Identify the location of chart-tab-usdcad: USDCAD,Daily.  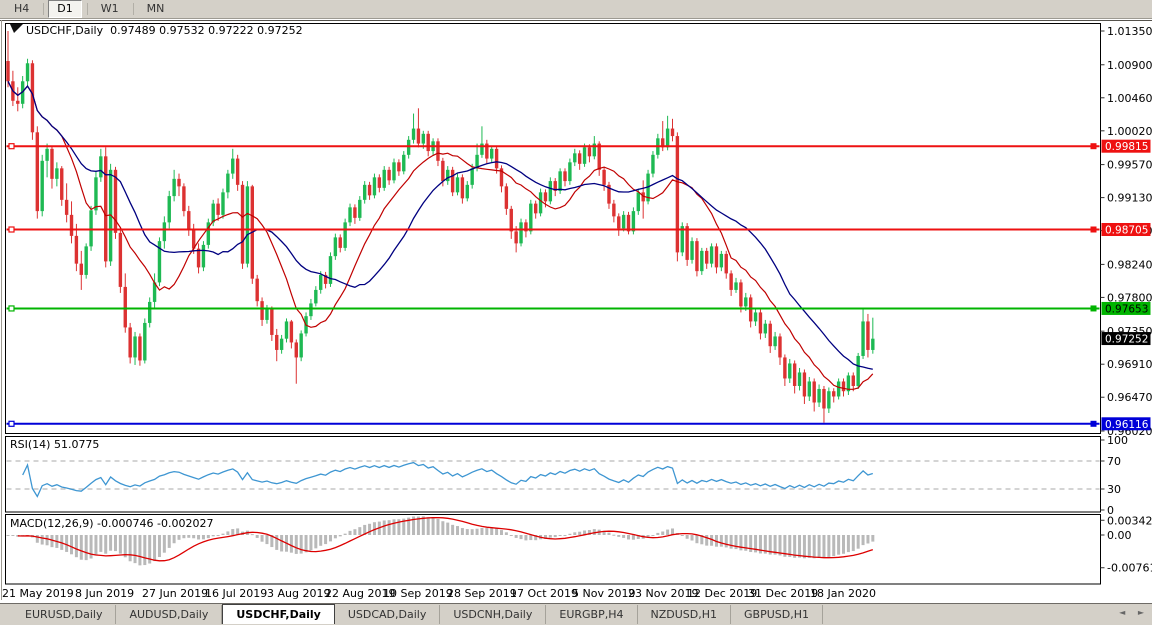
(388, 614).